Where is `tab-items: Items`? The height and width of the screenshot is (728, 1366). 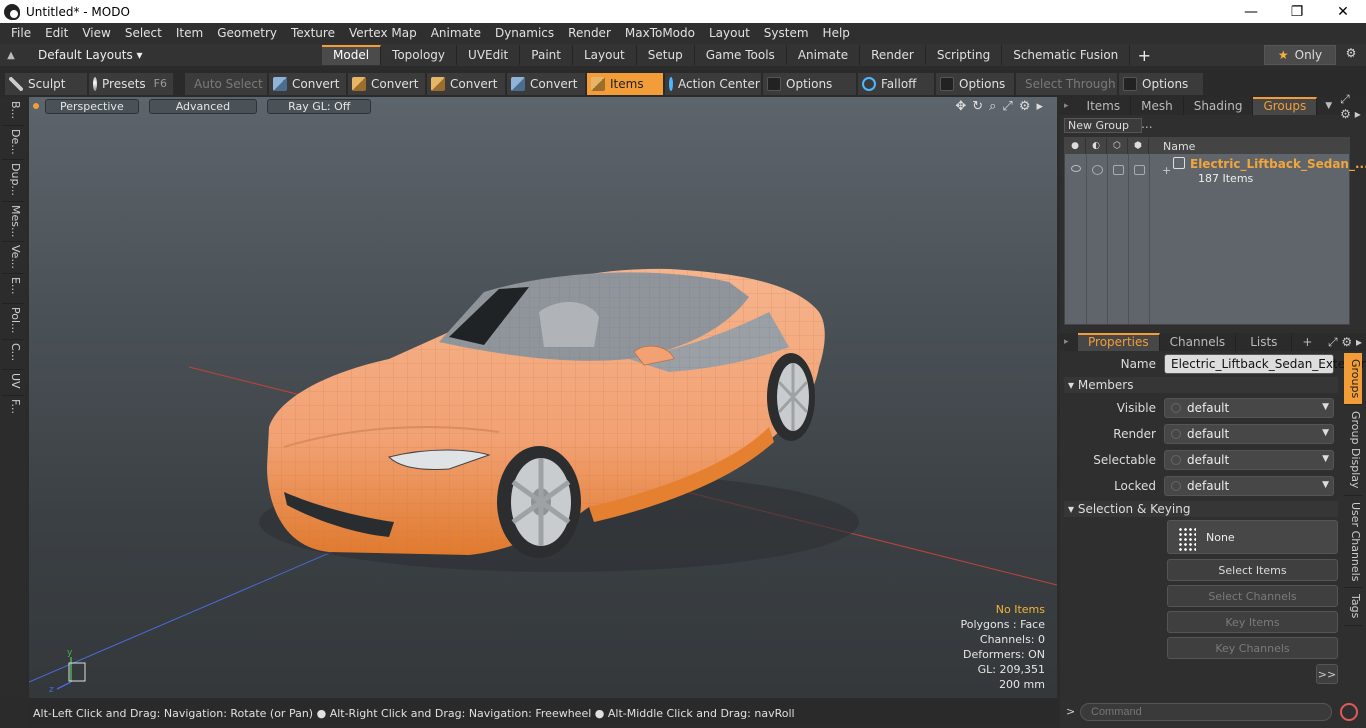
tab-items: Items is located at coordinates (1100, 106).